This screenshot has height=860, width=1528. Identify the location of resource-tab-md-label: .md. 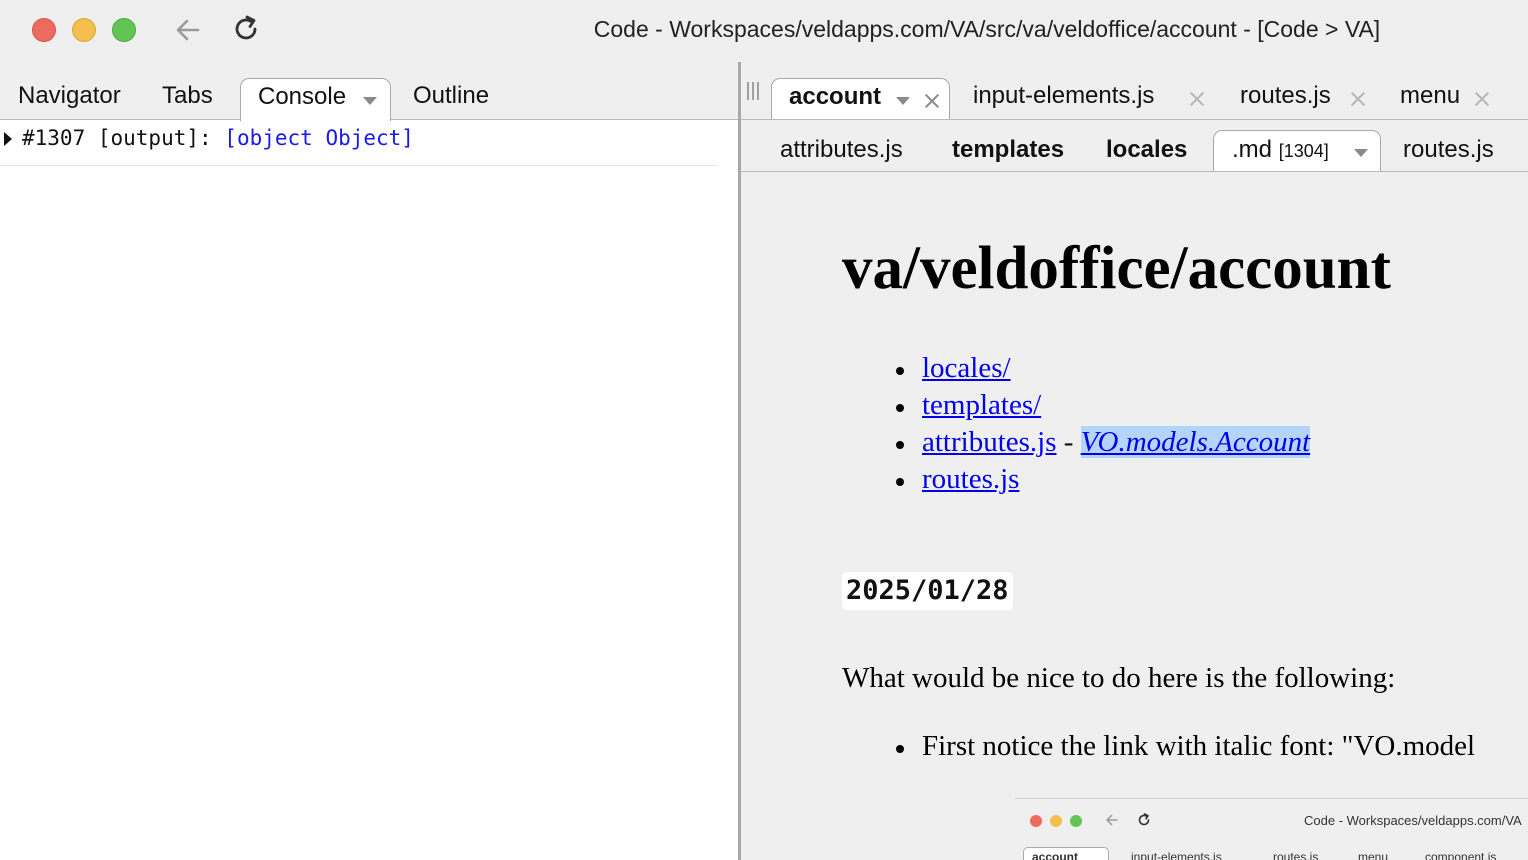
(1252, 149).